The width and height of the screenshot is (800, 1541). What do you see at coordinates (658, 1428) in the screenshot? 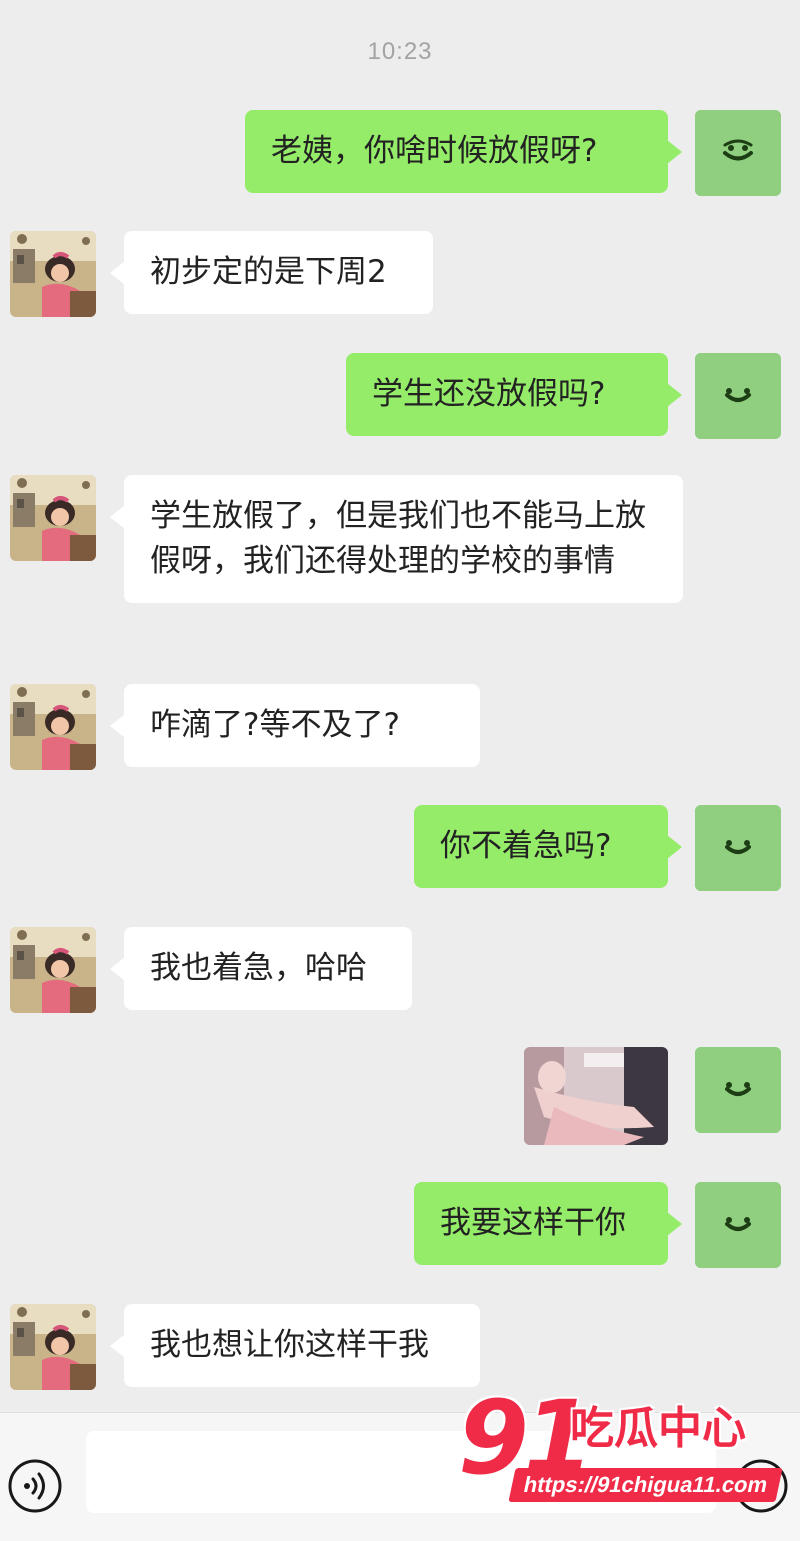
I see `watermark-title: 吃瓜中心` at bounding box center [658, 1428].